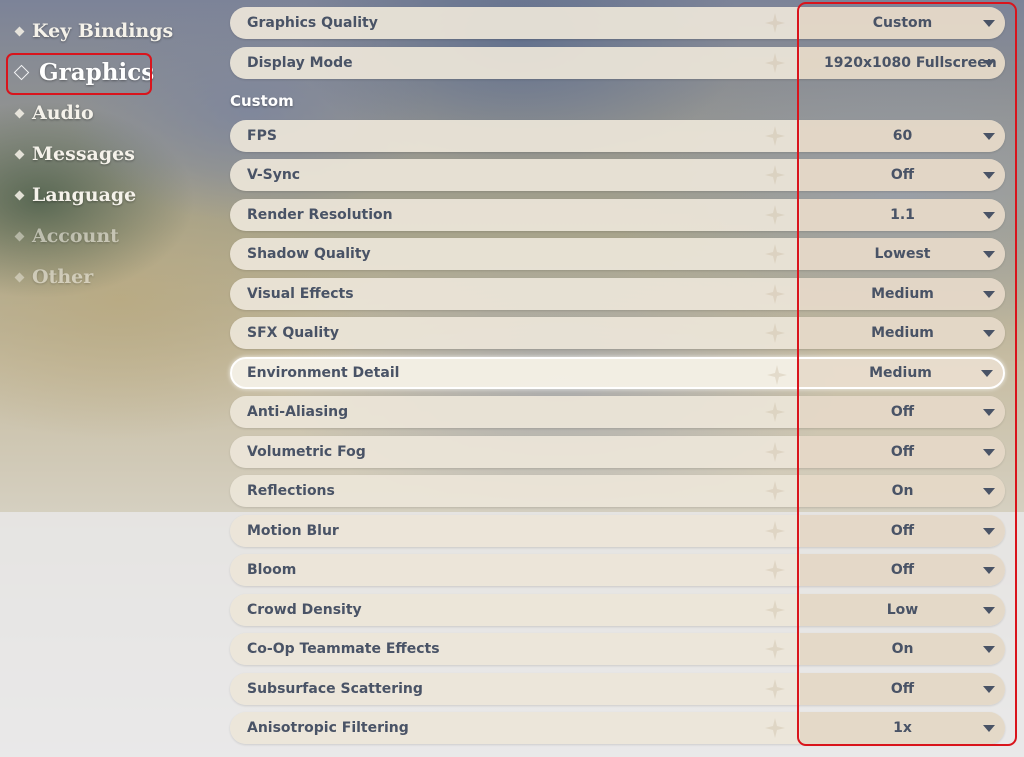 The width and height of the screenshot is (1024, 757). What do you see at coordinates (93, 31) in the screenshot?
I see `sidebar-item-key-bindings: Key Bindings` at bounding box center [93, 31].